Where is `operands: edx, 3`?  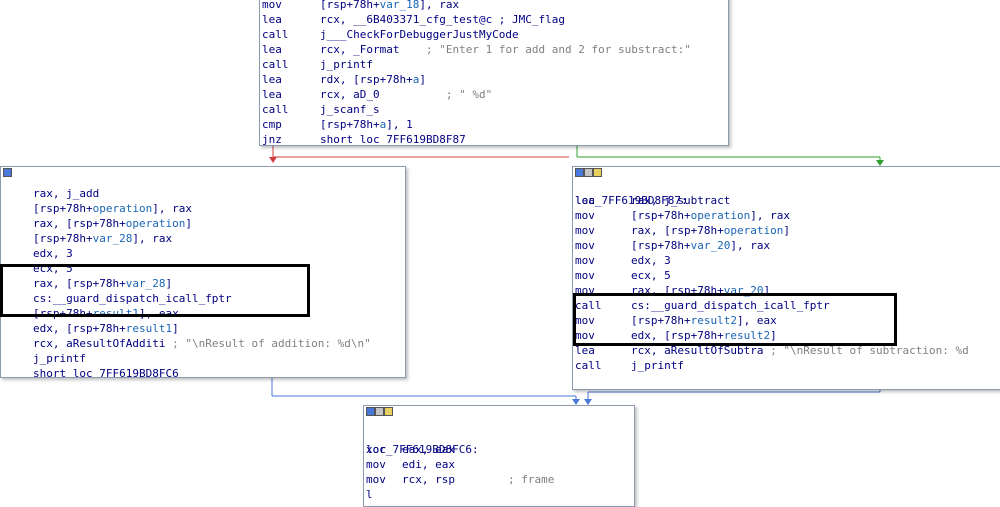 operands: edx, 3 is located at coordinates (651, 260).